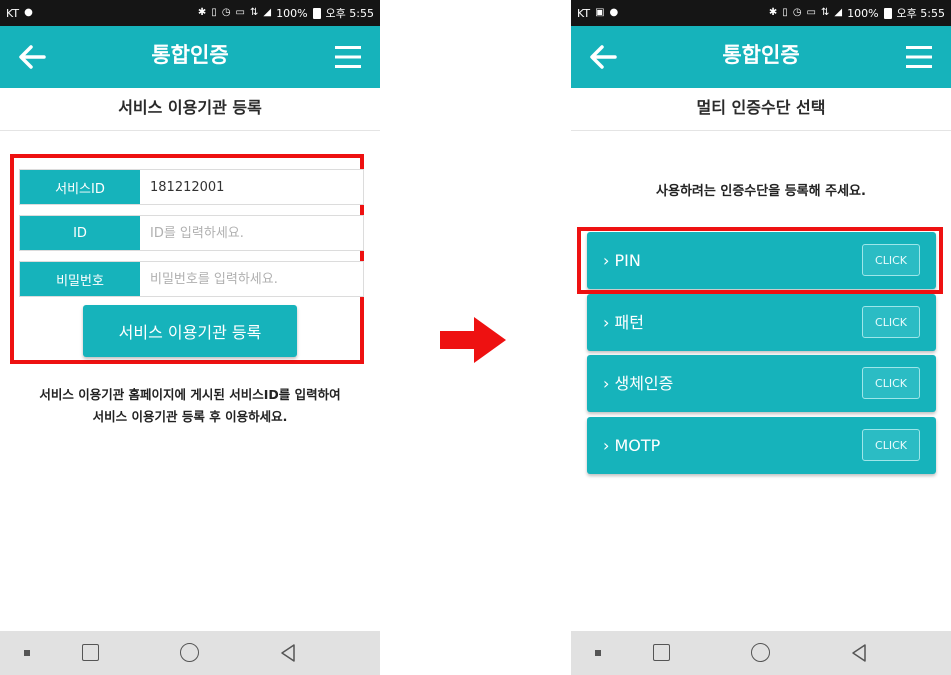 The width and height of the screenshot is (951, 675). Describe the element at coordinates (761, 445) in the screenshot. I see `auth-option-motp: › MOTP CLICK` at that location.